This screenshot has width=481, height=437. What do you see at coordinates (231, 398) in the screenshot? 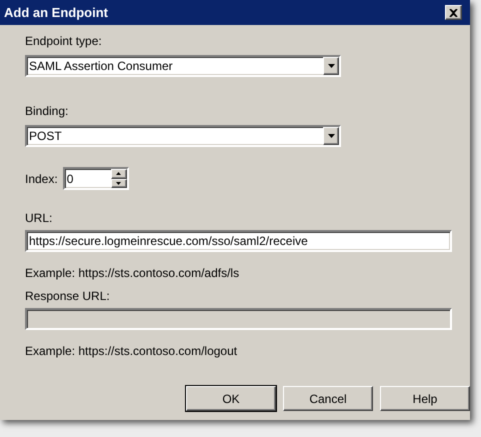
I see `ok-button: OK` at bounding box center [231, 398].